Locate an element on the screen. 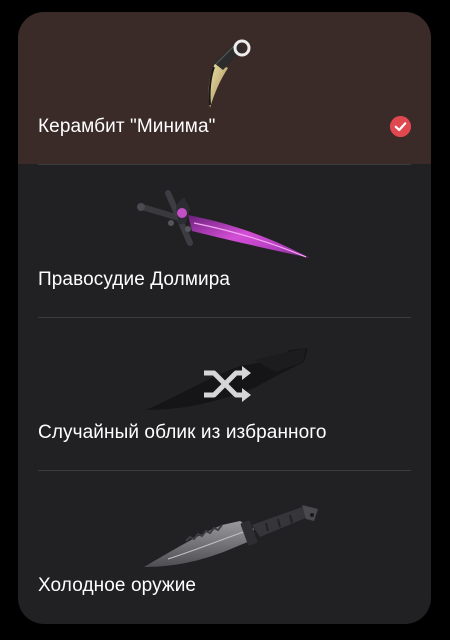 This screenshot has width=450, height=640. karambit-knife-icon is located at coordinates (229, 73).